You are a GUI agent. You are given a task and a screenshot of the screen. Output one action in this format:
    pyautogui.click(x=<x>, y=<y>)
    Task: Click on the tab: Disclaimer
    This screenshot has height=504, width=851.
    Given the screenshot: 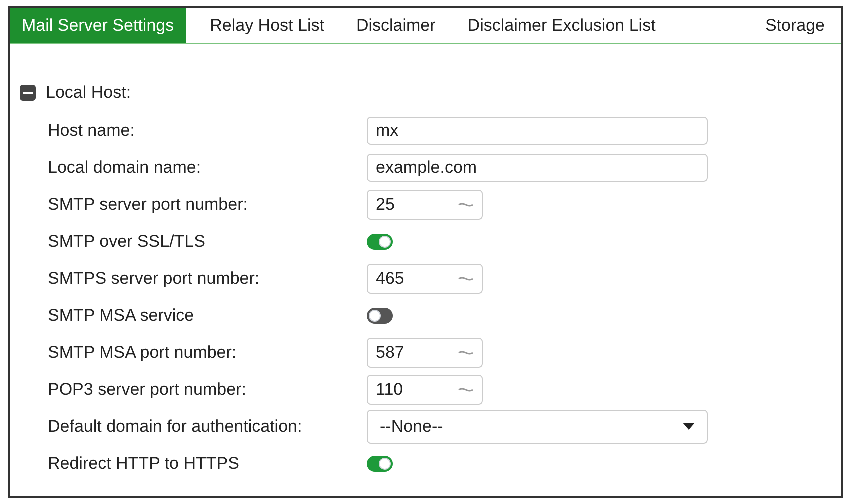 What is the action you would take?
    pyautogui.click(x=396, y=25)
    